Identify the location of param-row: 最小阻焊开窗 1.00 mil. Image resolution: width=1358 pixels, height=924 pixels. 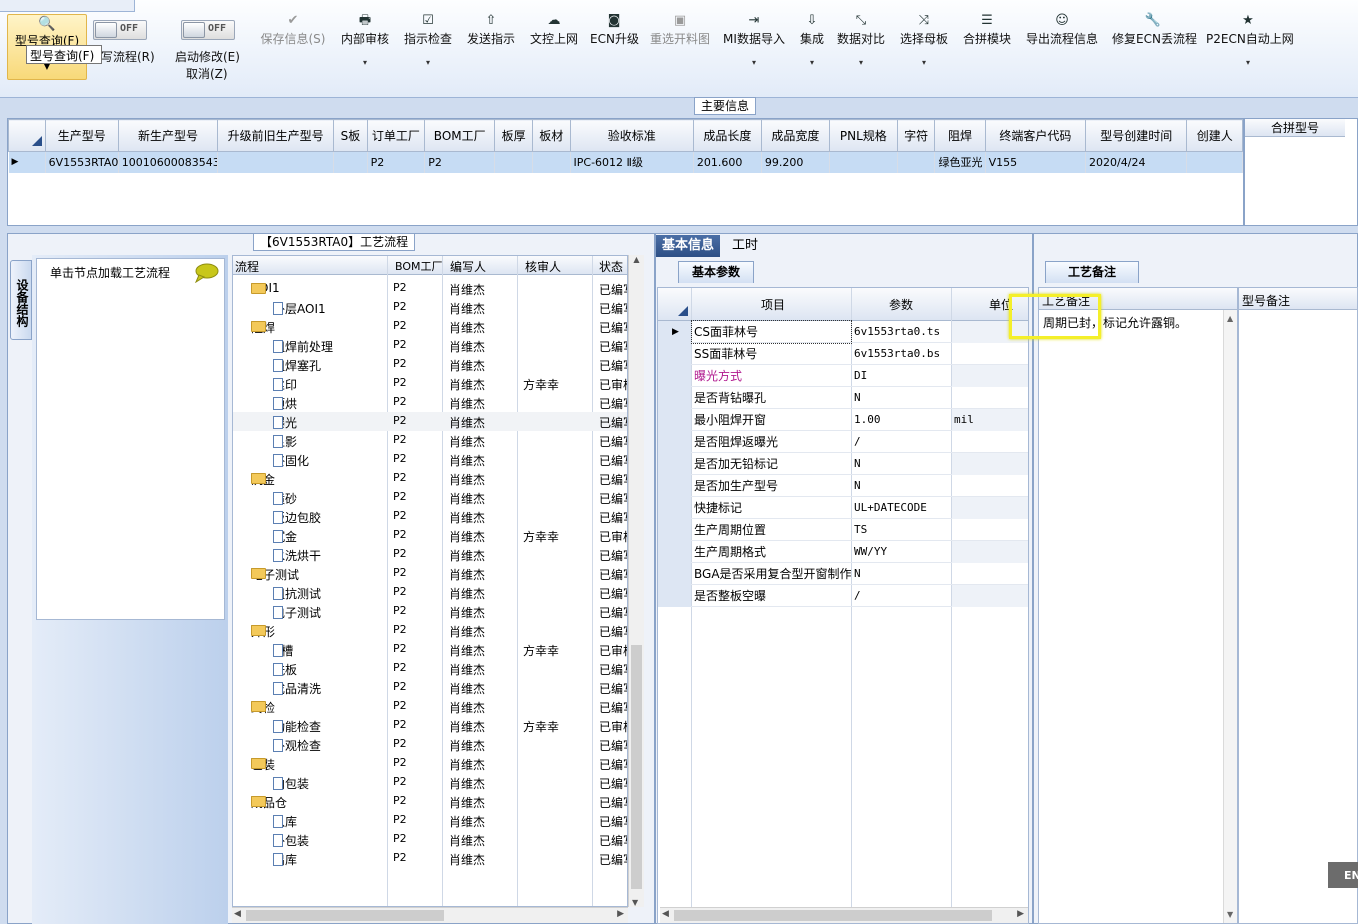
(843, 420).